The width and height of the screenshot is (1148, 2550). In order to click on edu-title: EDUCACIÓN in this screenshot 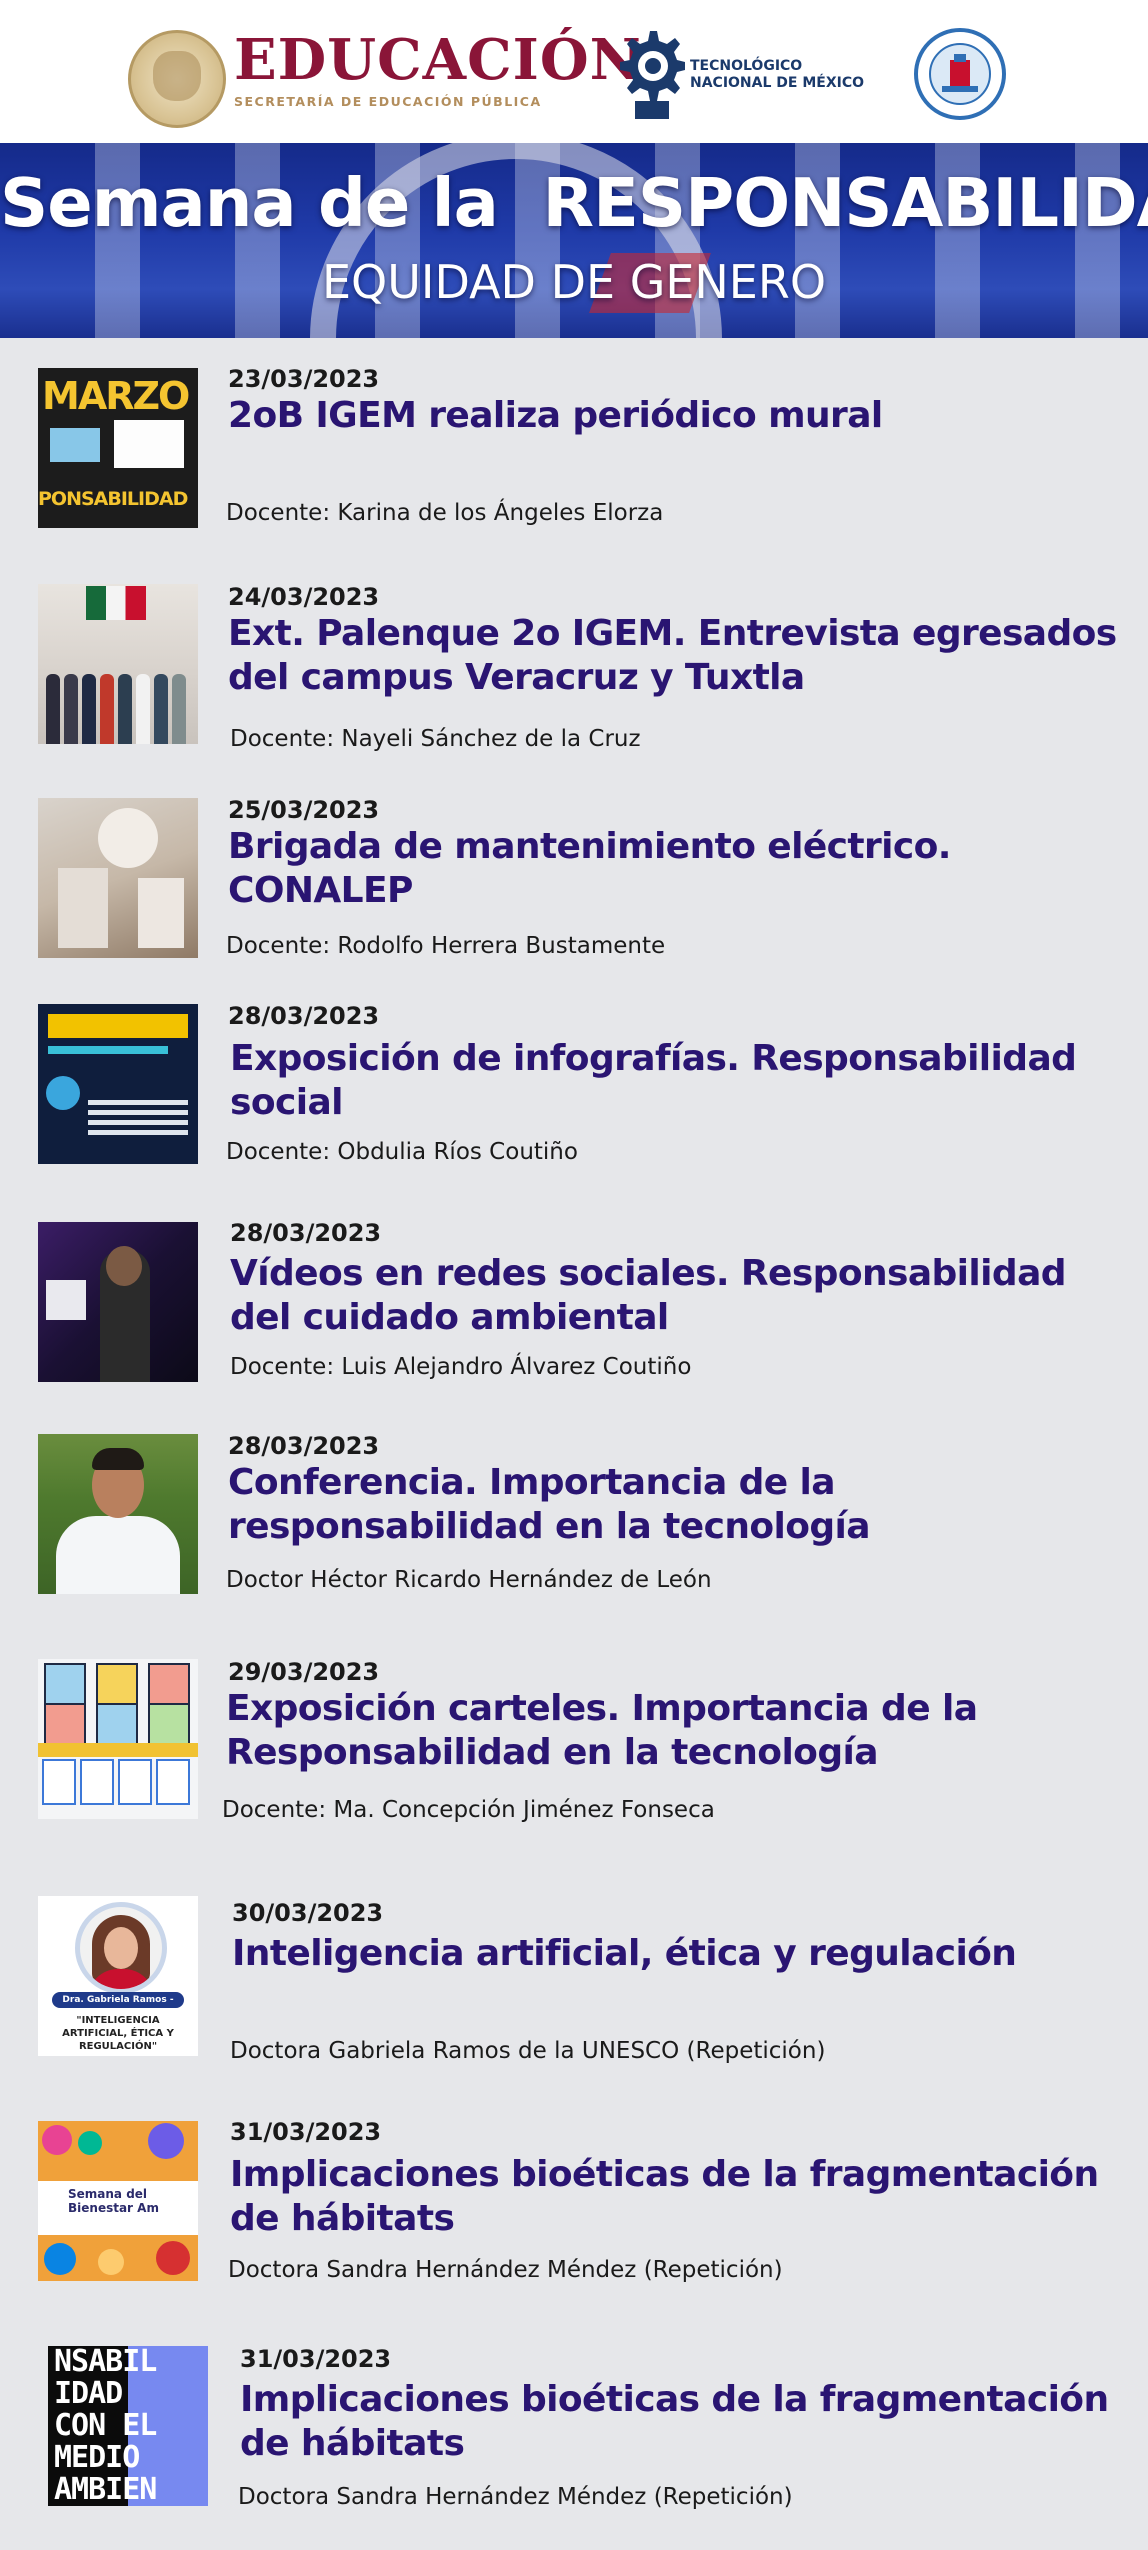, I will do `click(438, 60)`.